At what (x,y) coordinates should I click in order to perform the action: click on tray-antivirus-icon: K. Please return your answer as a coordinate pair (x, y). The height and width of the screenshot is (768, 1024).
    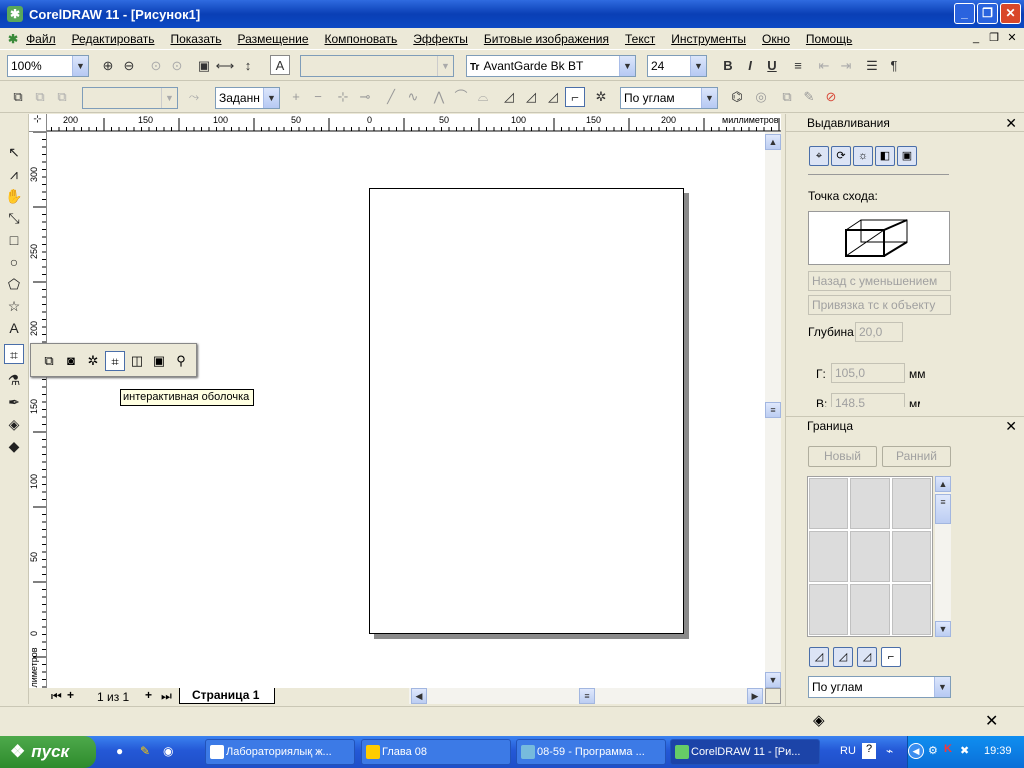
    Looking at the image, I should click on (948, 749).